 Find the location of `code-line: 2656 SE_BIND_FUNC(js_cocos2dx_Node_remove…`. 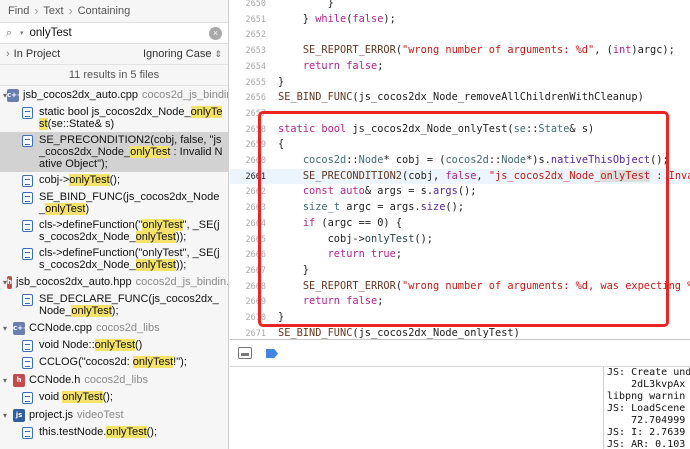

code-line: 2656 SE_BIND_FUNC(js_cocos2dx_Node_remove… is located at coordinates (460, 97).